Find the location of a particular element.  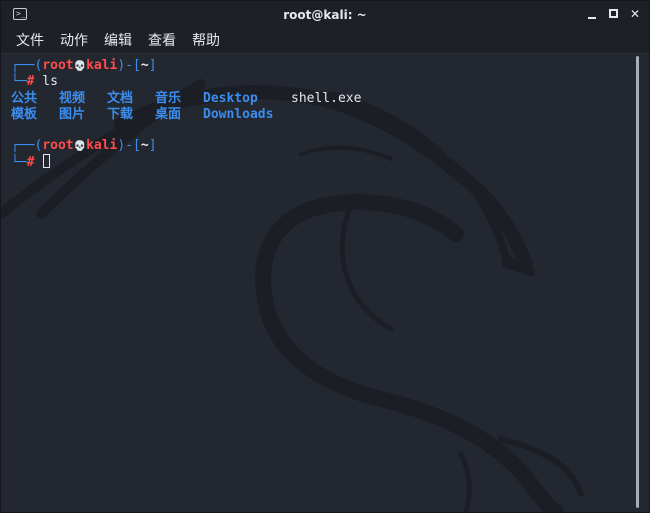

title-bar: >_ root@kali: ~ ✕ is located at coordinates (325, 15).